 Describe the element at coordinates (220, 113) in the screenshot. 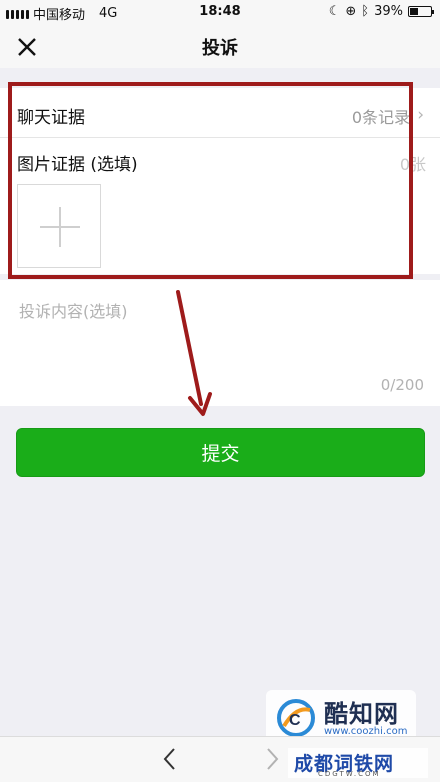

I see `chat-evidence-row: 聊天证据 0条记录 ›` at that location.